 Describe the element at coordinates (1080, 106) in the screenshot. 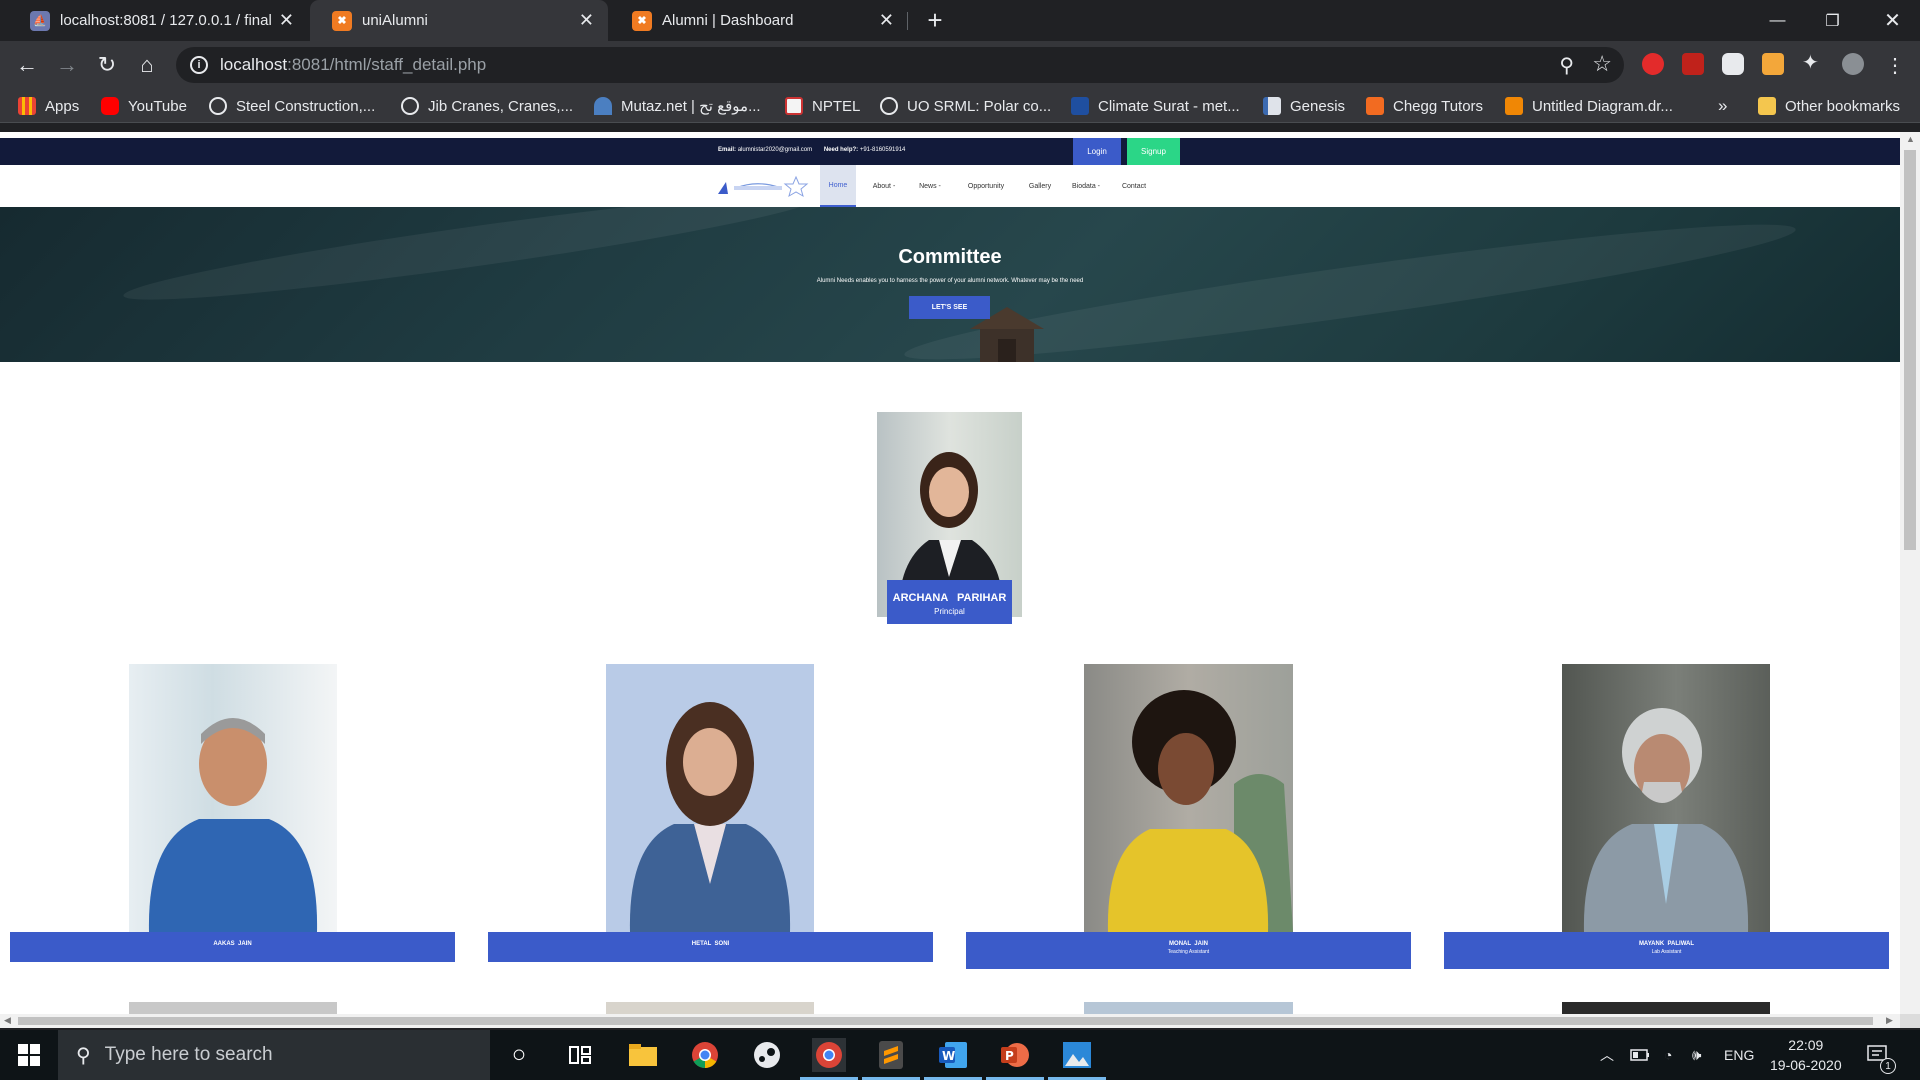

I see `meteoblue-icon` at that location.